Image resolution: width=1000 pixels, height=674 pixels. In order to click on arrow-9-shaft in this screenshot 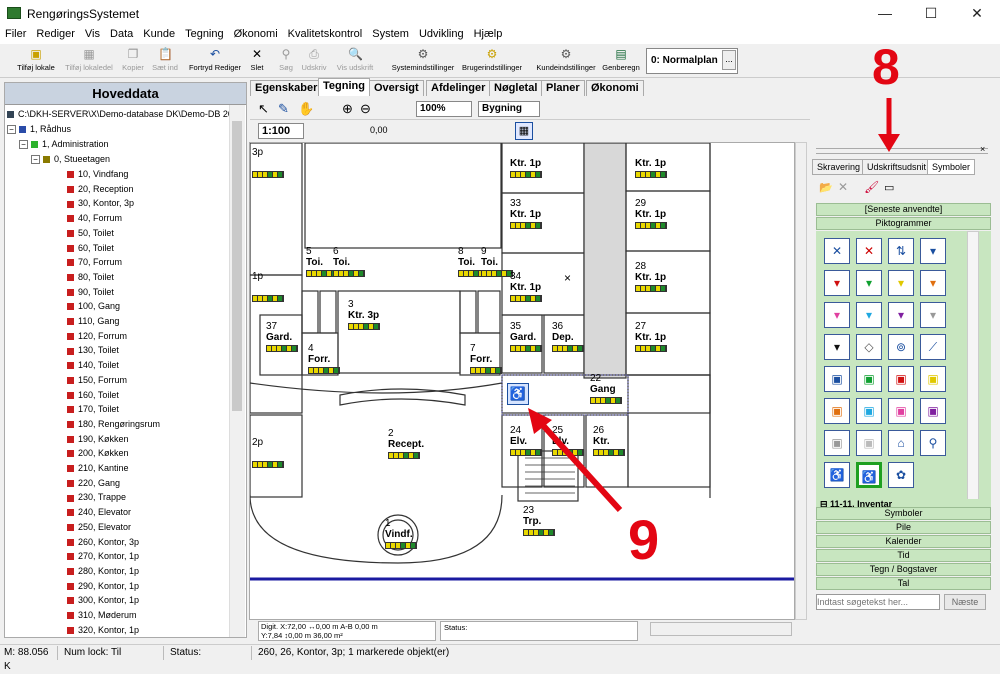, I will do `click(580, 466)`.